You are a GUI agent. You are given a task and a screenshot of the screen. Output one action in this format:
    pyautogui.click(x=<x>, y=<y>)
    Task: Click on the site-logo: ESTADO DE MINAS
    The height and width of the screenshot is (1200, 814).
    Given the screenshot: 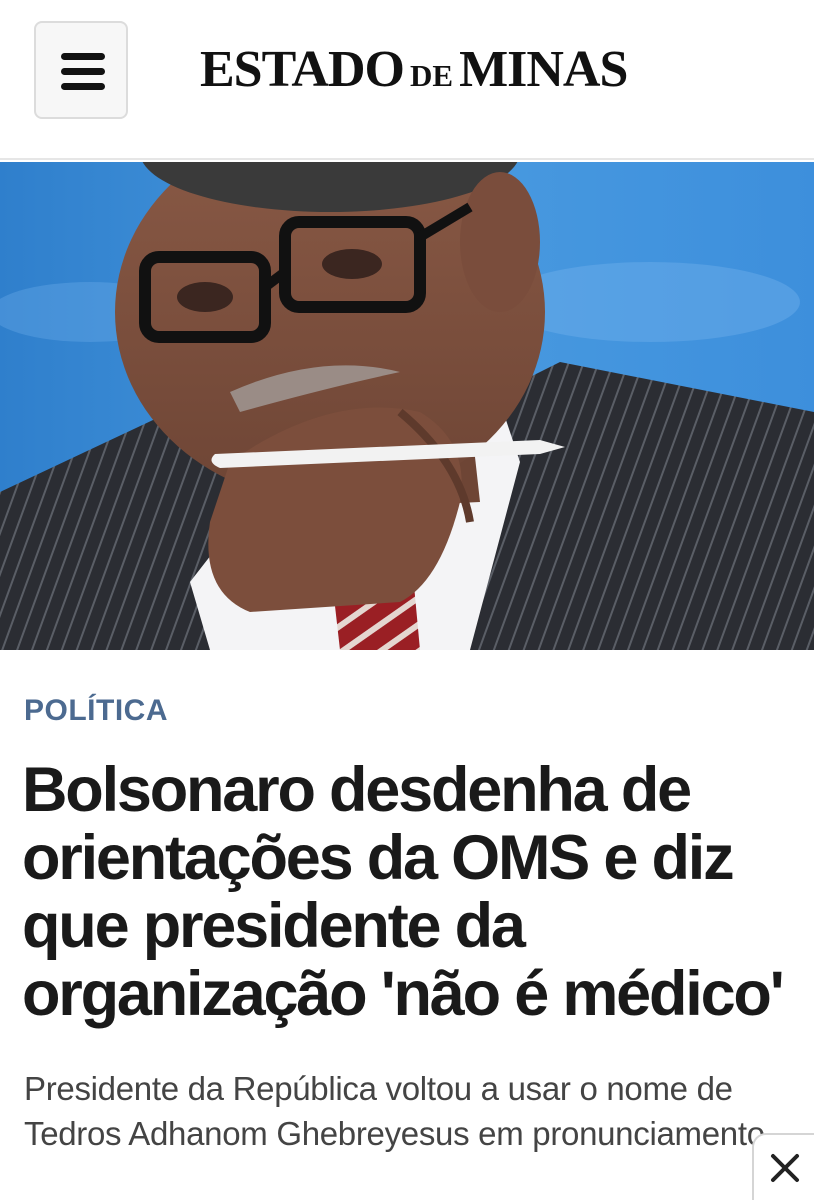 What is the action you would take?
    pyautogui.click(x=414, y=70)
    